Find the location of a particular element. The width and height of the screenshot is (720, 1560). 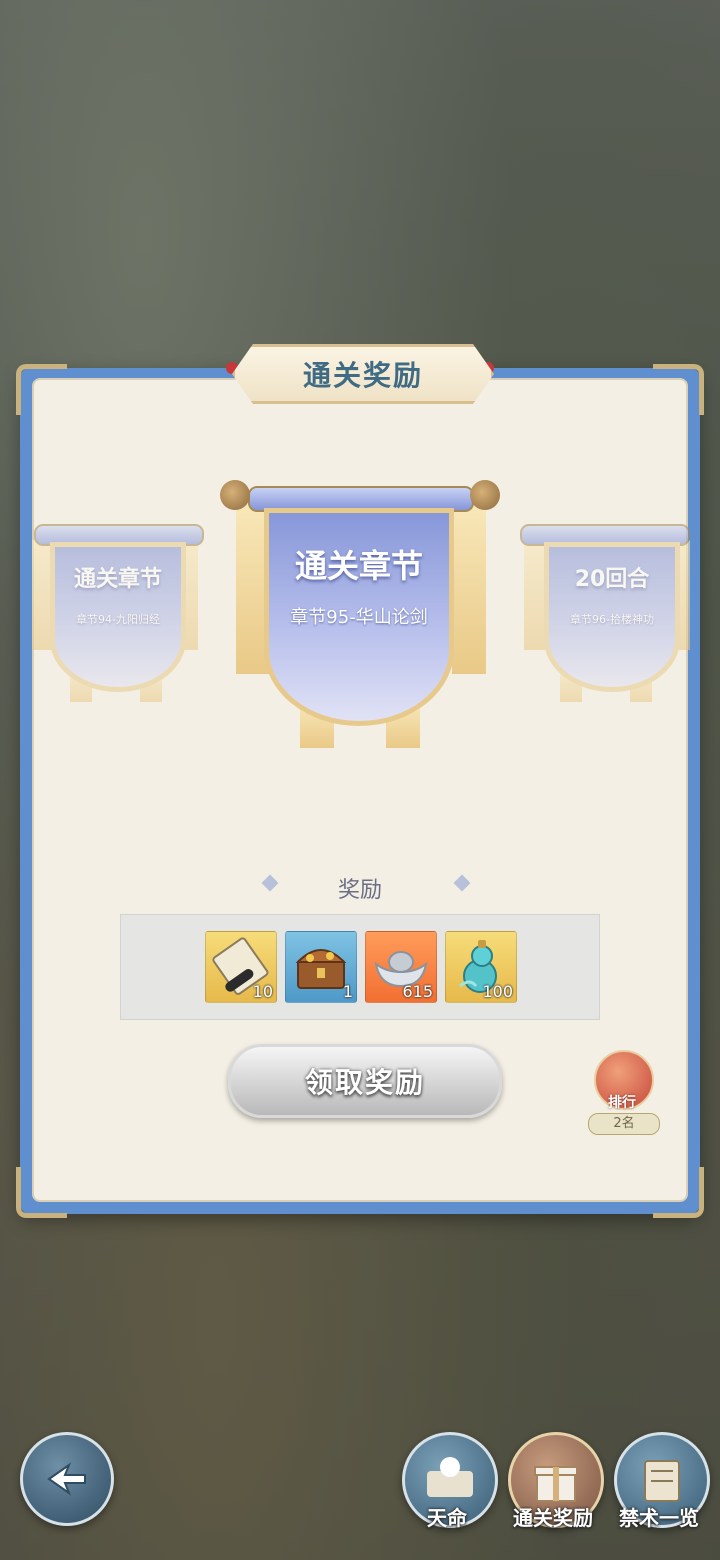

rank-badge: 2名 is located at coordinates (624, 1124).